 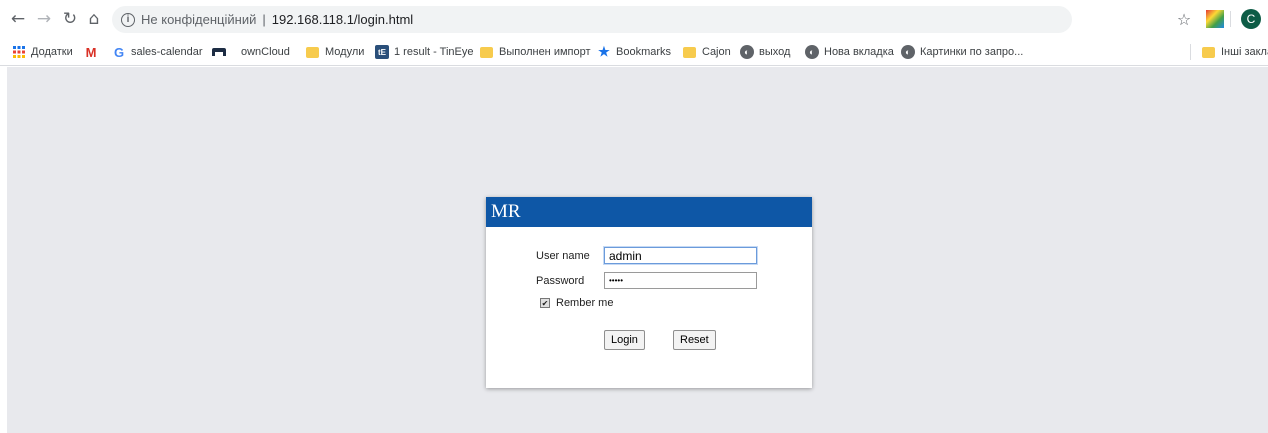 What do you see at coordinates (694, 340) in the screenshot?
I see `reset-button: Reset` at bounding box center [694, 340].